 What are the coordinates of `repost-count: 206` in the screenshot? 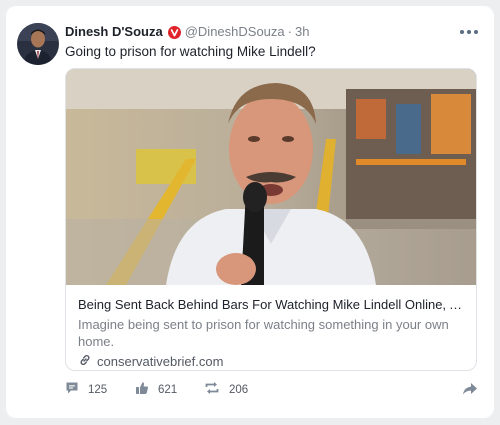 It's located at (239, 389).